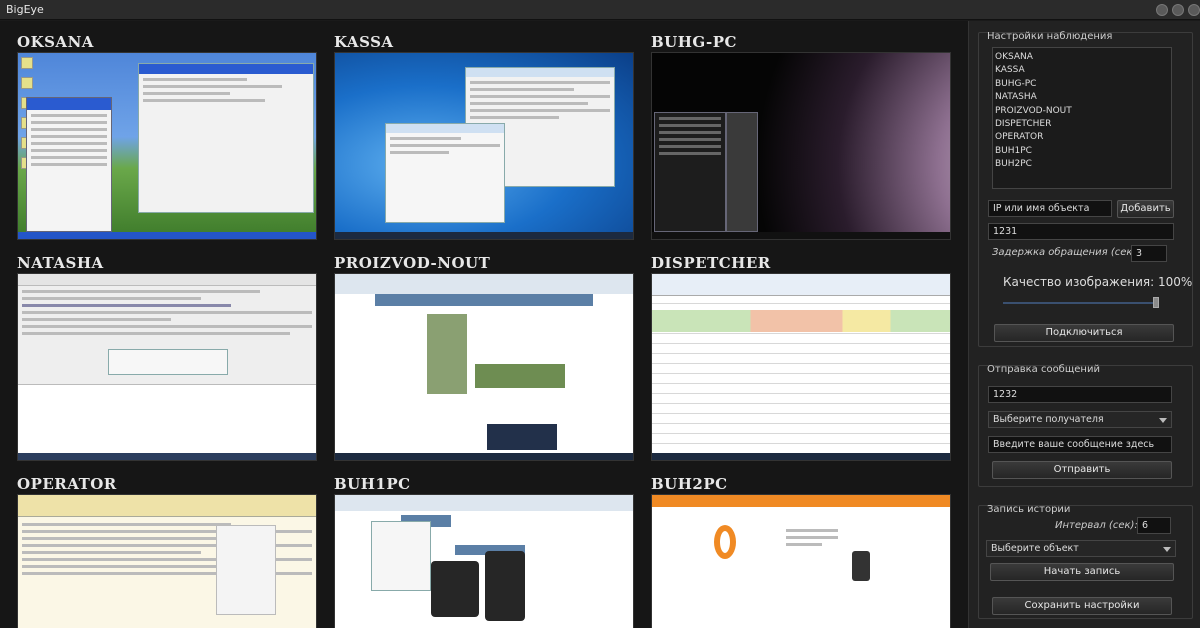 The height and width of the screenshot is (628, 1200). What do you see at coordinates (1048, 419) in the screenshot?
I see `recipient-select-value: Выберите получателя` at bounding box center [1048, 419].